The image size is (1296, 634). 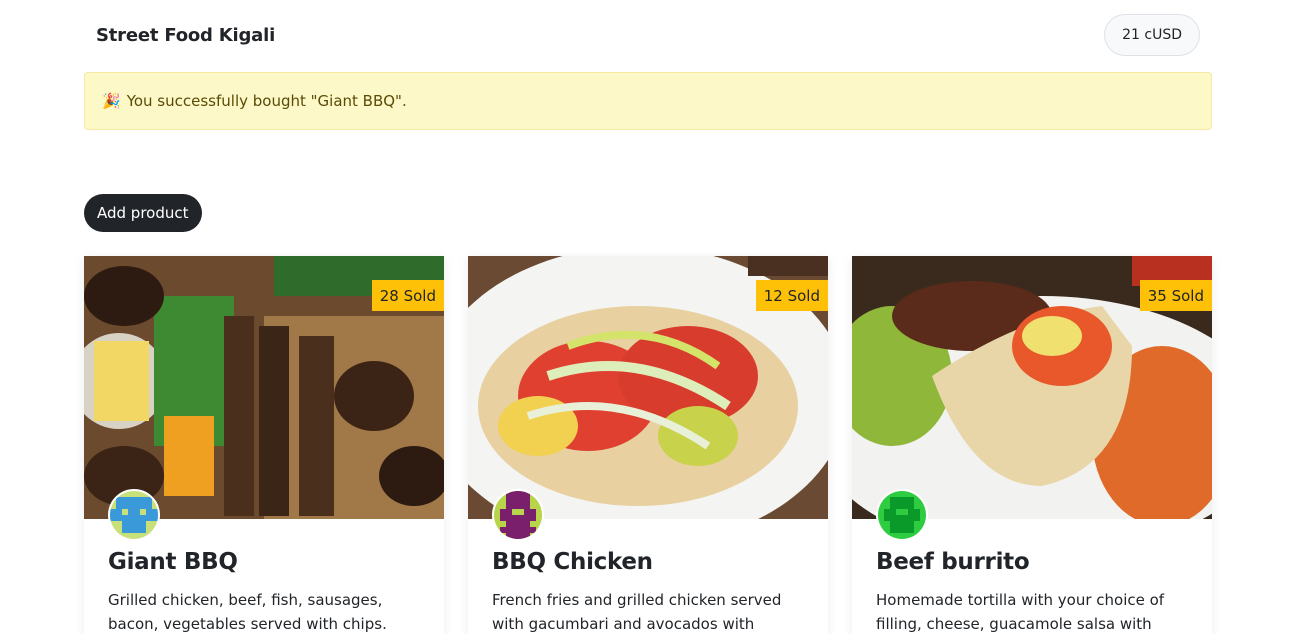 What do you see at coordinates (173, 562) in the screenshot?
I see `product-title: Giant BBQ` at bounding box center [173, 562].